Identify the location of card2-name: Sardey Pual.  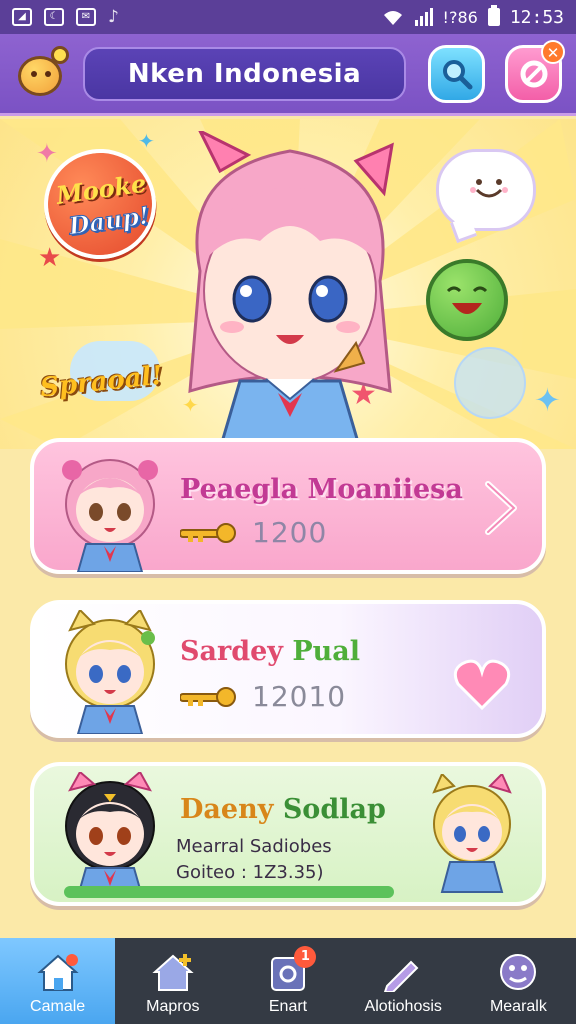
(270, 651).